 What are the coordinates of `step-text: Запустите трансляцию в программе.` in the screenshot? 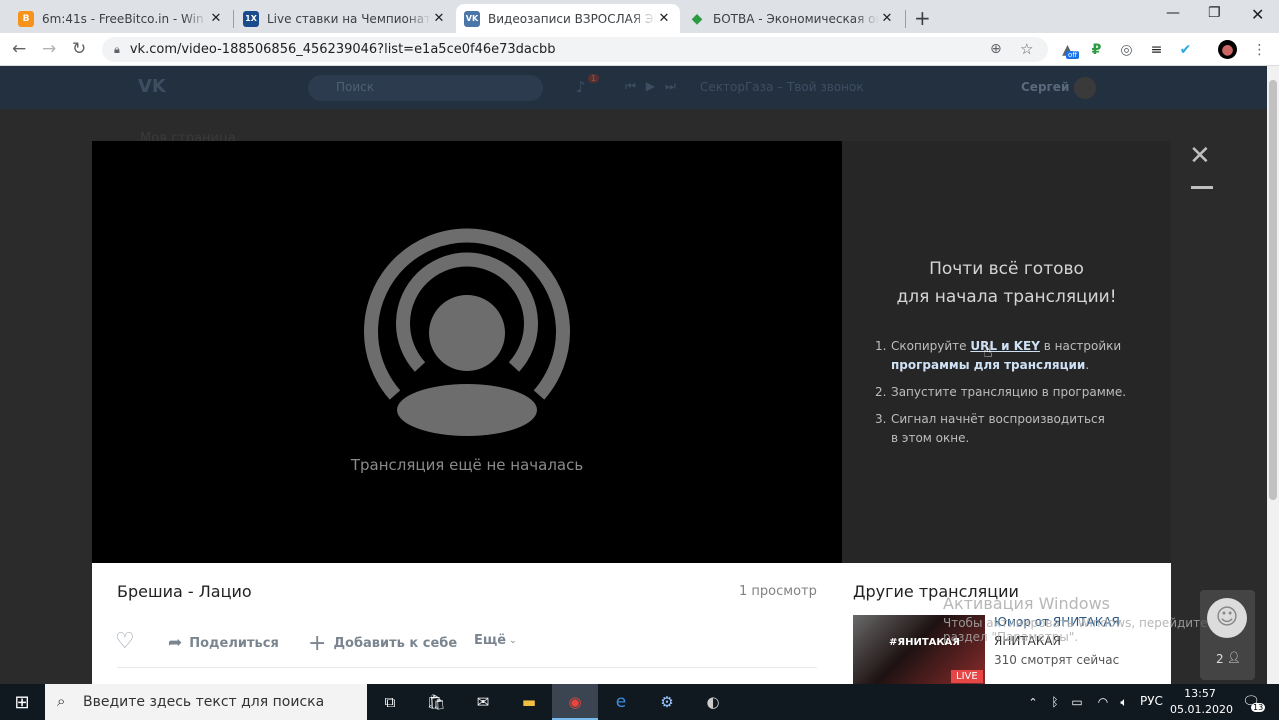 It's located at (1009, 392).